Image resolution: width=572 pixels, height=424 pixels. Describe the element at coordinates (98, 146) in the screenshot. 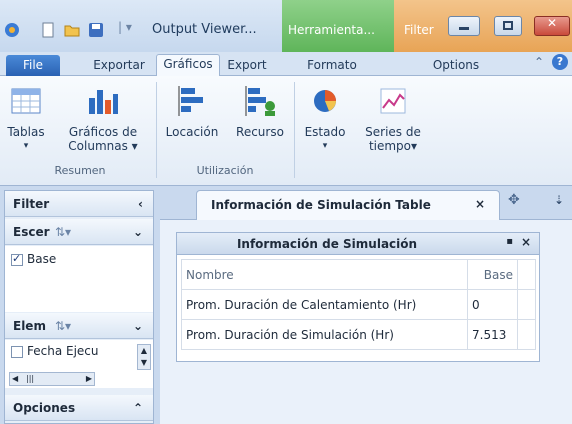

I see `graficos-label-line2-text: Columnas` at that location.